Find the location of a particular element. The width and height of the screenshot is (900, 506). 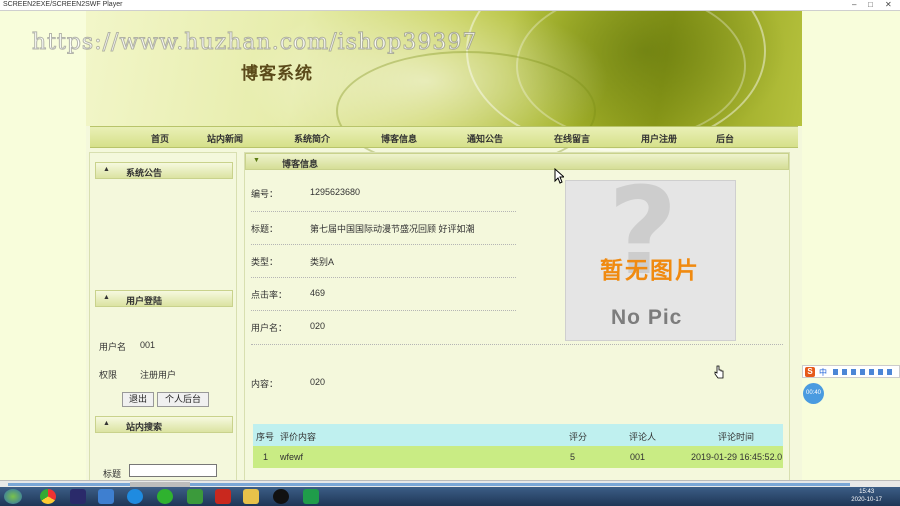

table-row: 1 wfewf 5 001 2019-01-29 16:45:52.0 is located at coordinates (518, 457).